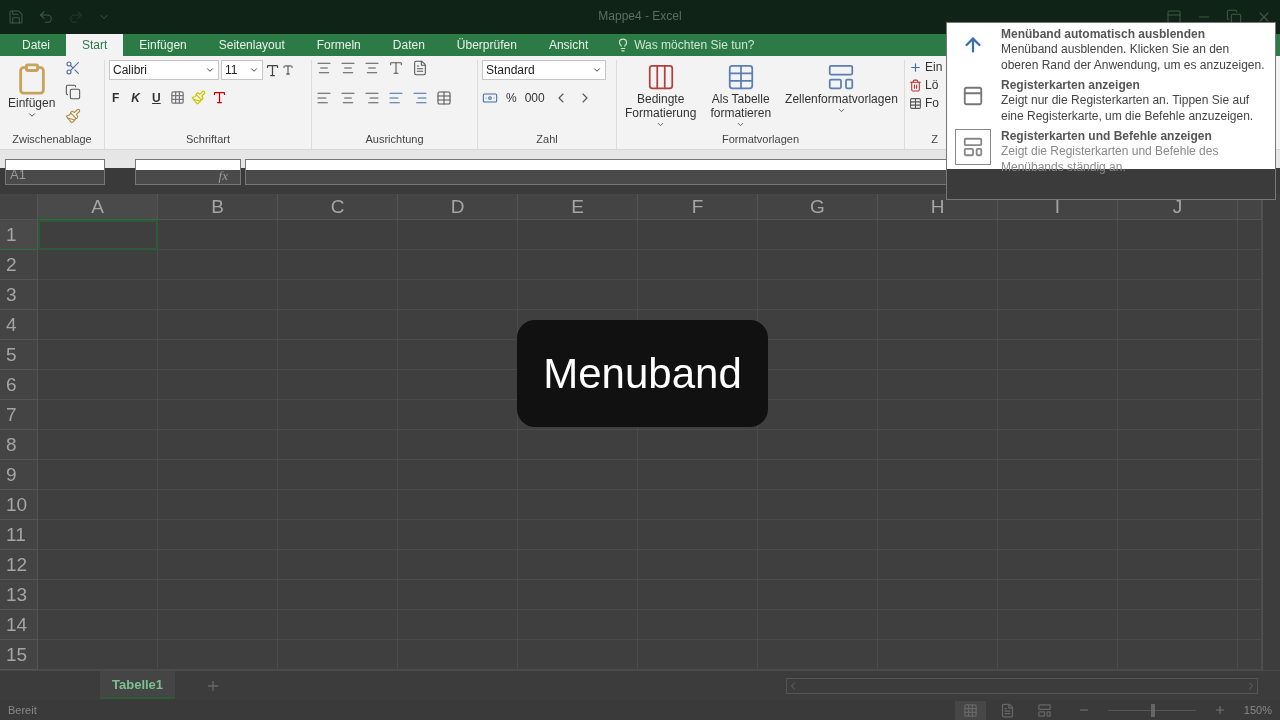  What do you see at coordinates (915, 85) in the screenshot?
I see `delete-icon` at bounding box center [915, 85].